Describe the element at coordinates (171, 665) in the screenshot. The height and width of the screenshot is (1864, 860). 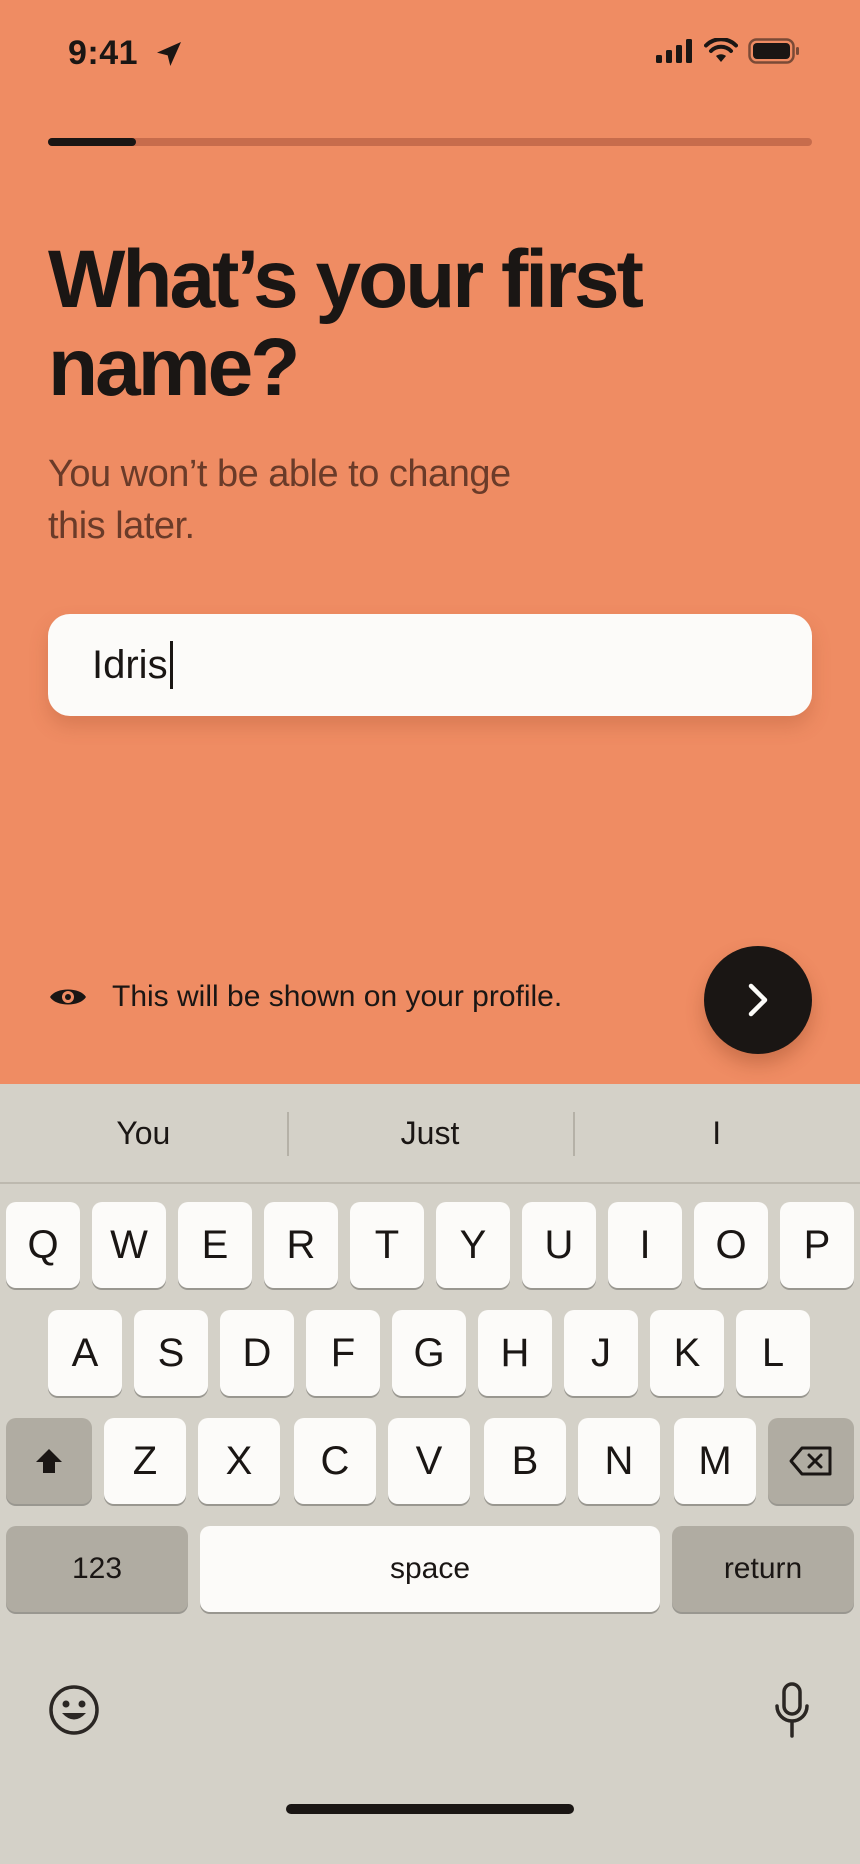
I see `text-caret` at that location.